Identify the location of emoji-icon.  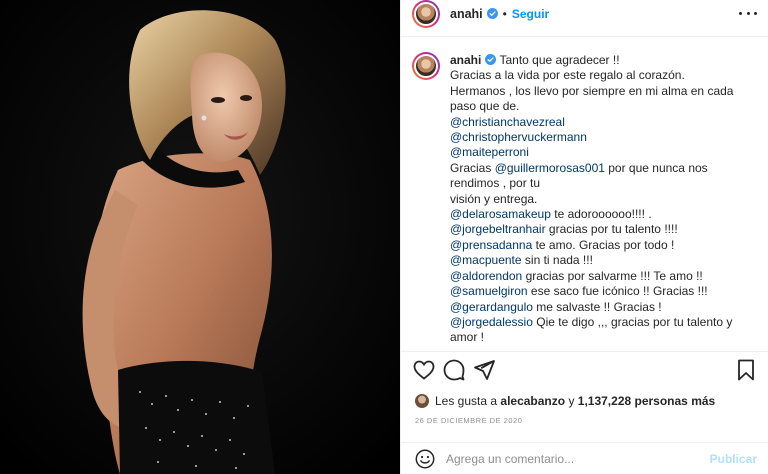
(425, 459).